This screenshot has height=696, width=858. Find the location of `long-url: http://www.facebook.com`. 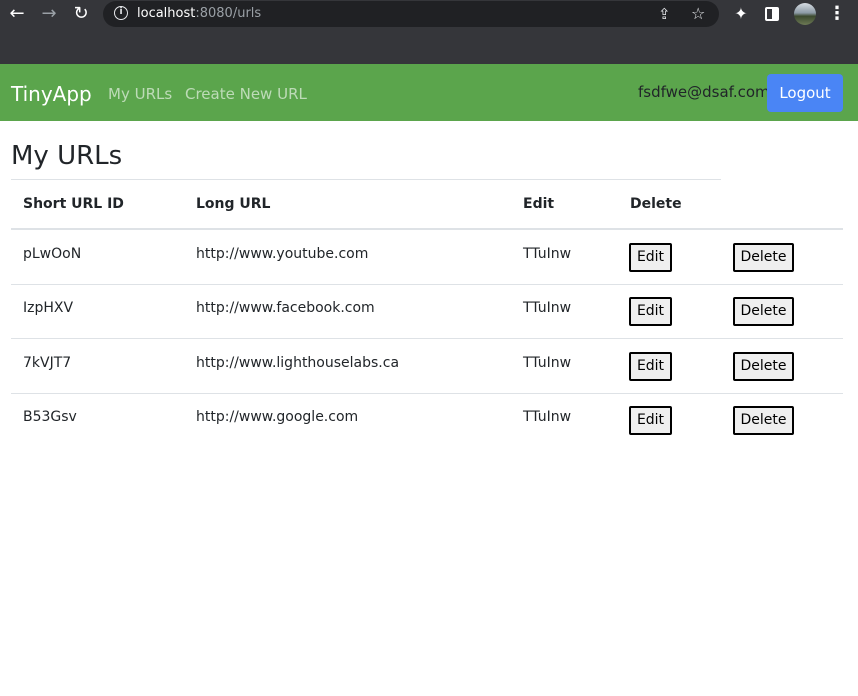

long-url: http://www.facebook.com is located at coordinates (285, 308).